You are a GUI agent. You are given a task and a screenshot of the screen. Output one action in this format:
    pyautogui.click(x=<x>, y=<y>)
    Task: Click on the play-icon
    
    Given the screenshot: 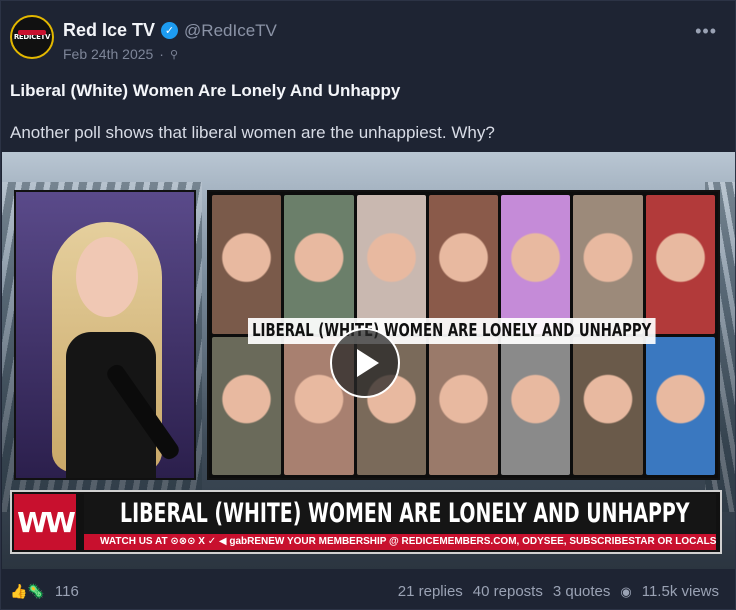 What is the action you would take?
    pyautogui.click(x=368, y=363)
    